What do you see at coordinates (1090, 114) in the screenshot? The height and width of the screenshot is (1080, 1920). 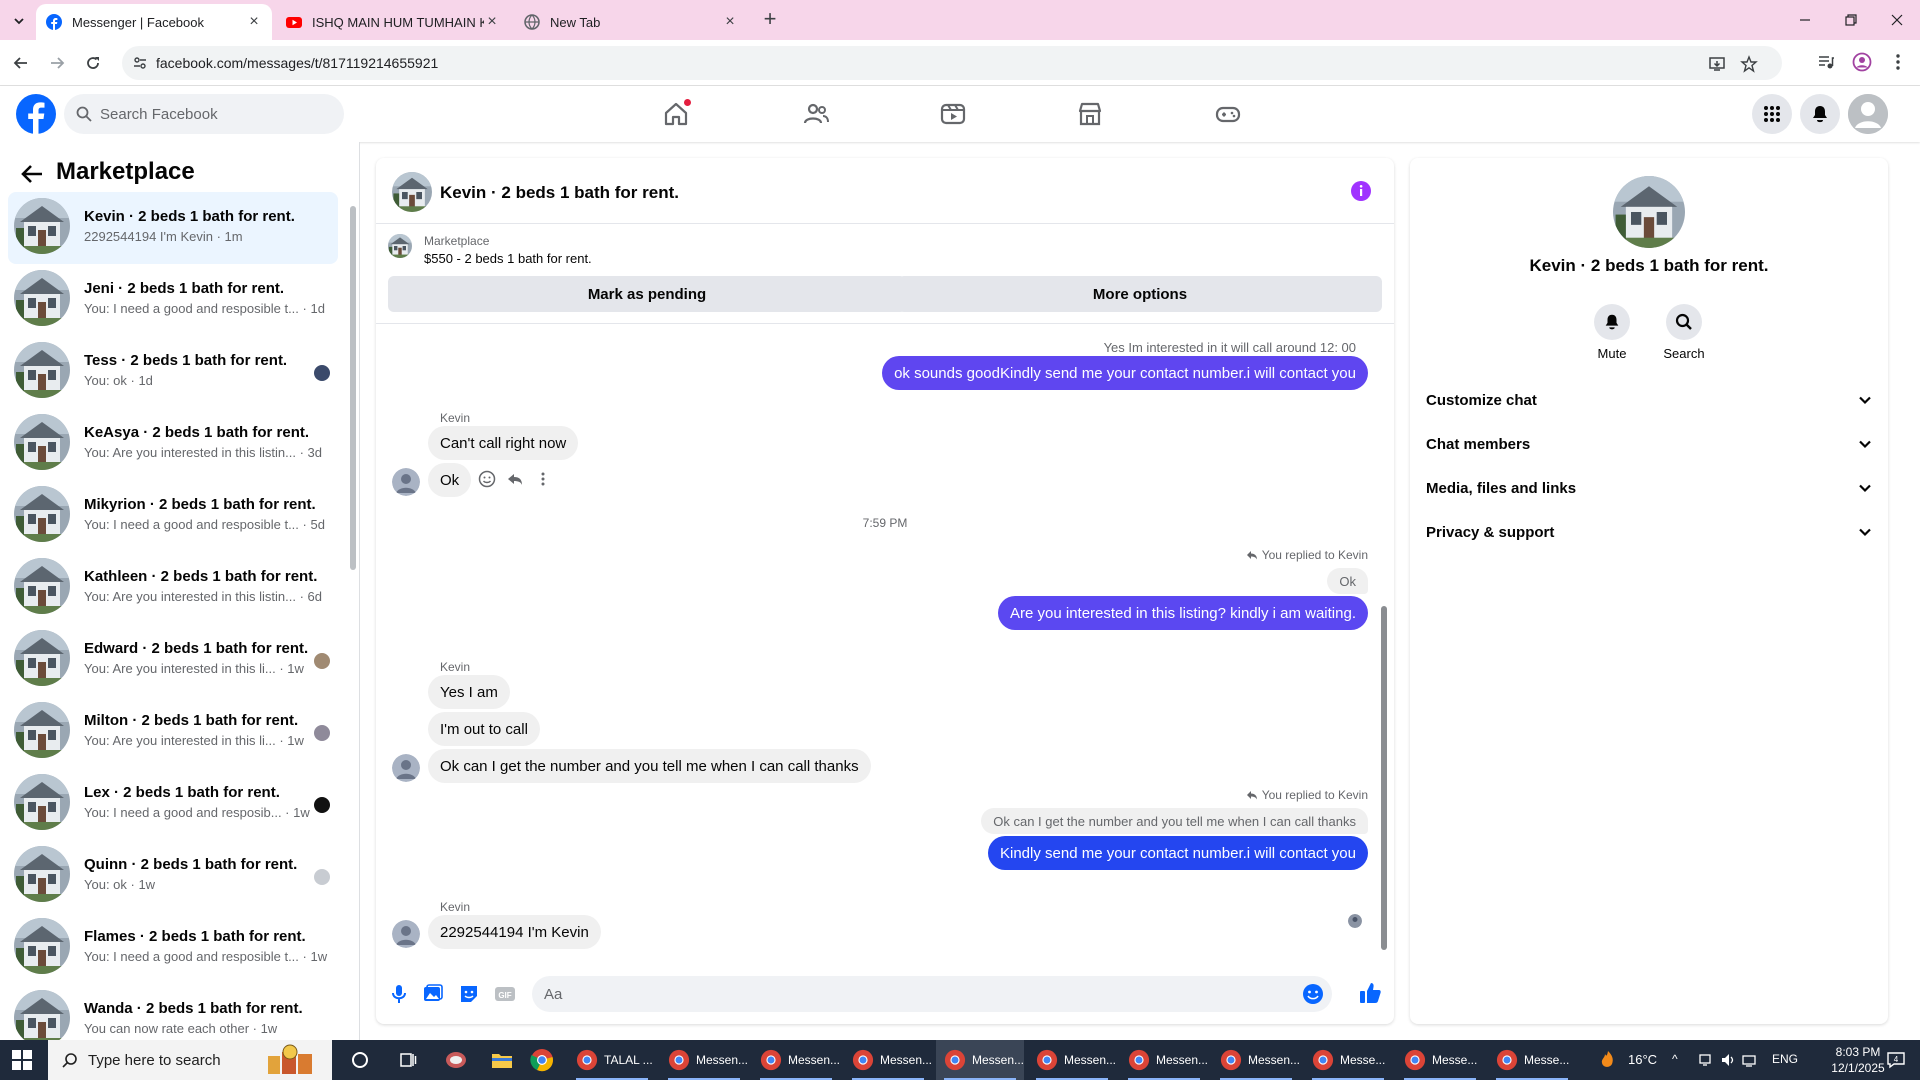 I see `nav-marketplace-icon` at bounding box center [1090, 114].